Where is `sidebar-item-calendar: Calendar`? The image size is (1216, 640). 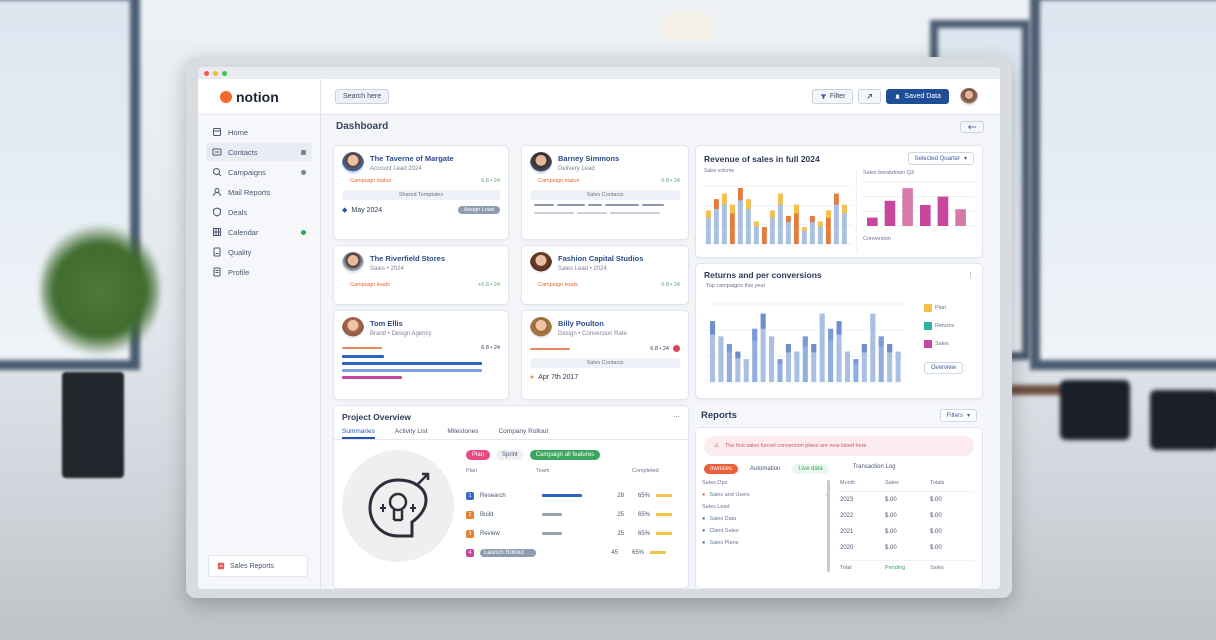
sidebar-item-calendar: Calendar is located at coordinates (259, 232).